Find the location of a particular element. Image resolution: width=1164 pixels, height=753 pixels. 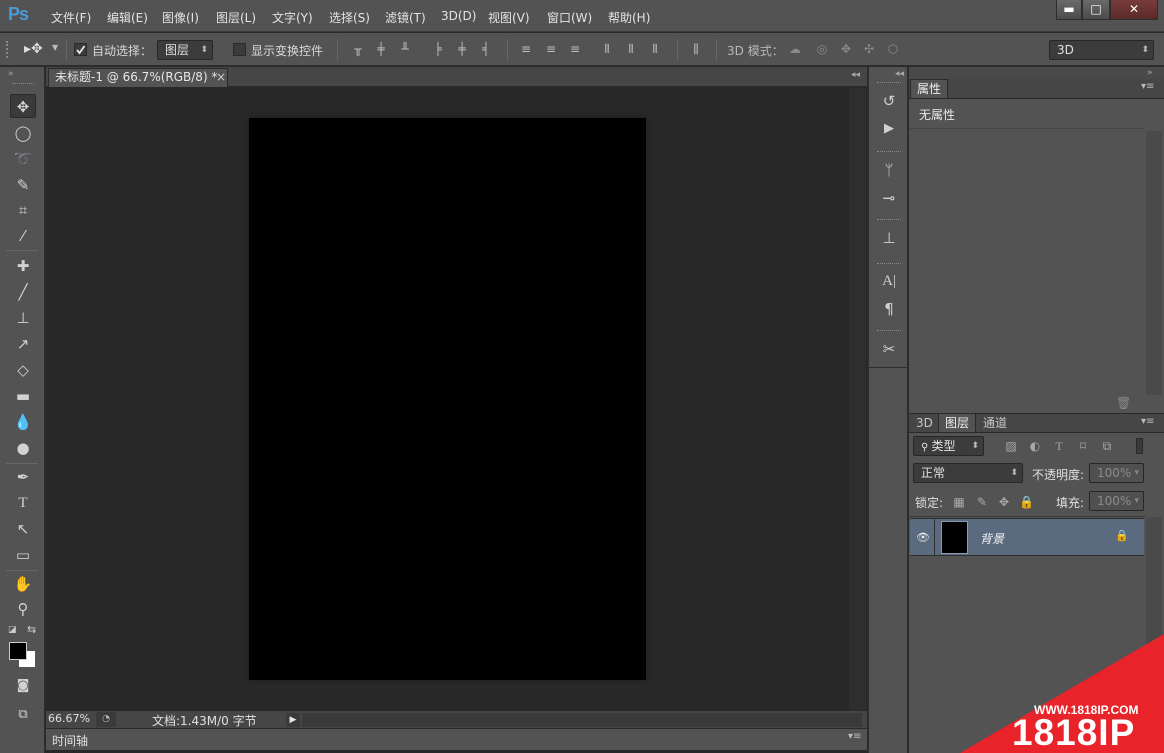

3d-slide-icon: ✣ is located at coordinates (869, 49).